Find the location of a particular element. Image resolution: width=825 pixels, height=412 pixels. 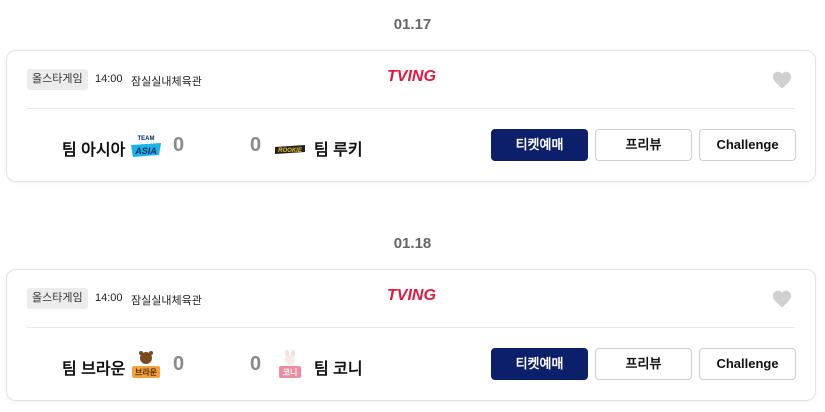

home-team-name: 팀 아시아 is located at coordinates (94, 150).